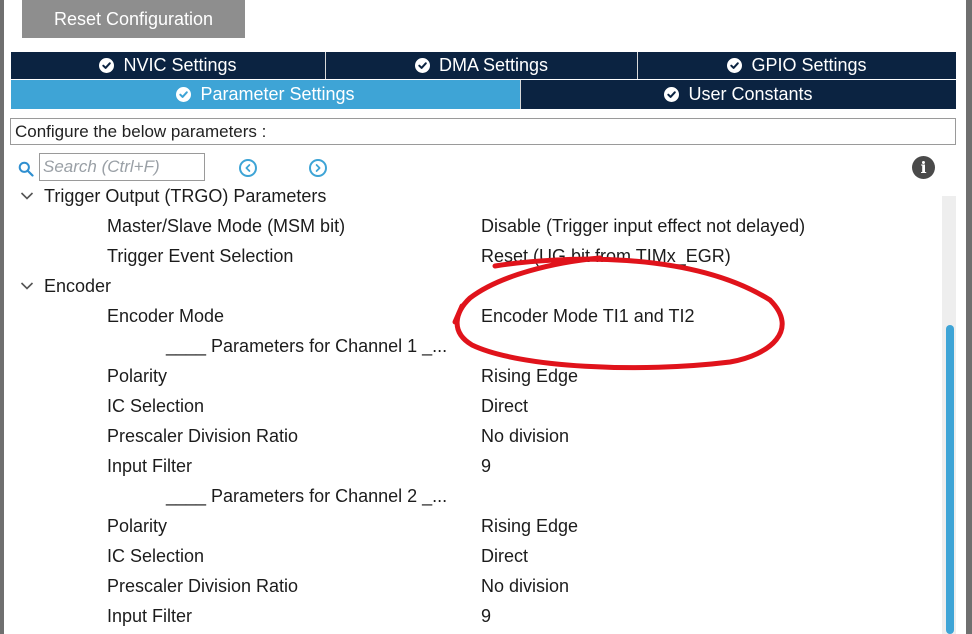 The image size is (972, 634). What do you see at coordinates (226, 226) in the screenshot?
I see `param-name: Master/Slave Mode (MSM bit)` at bounding box center [226, 226].